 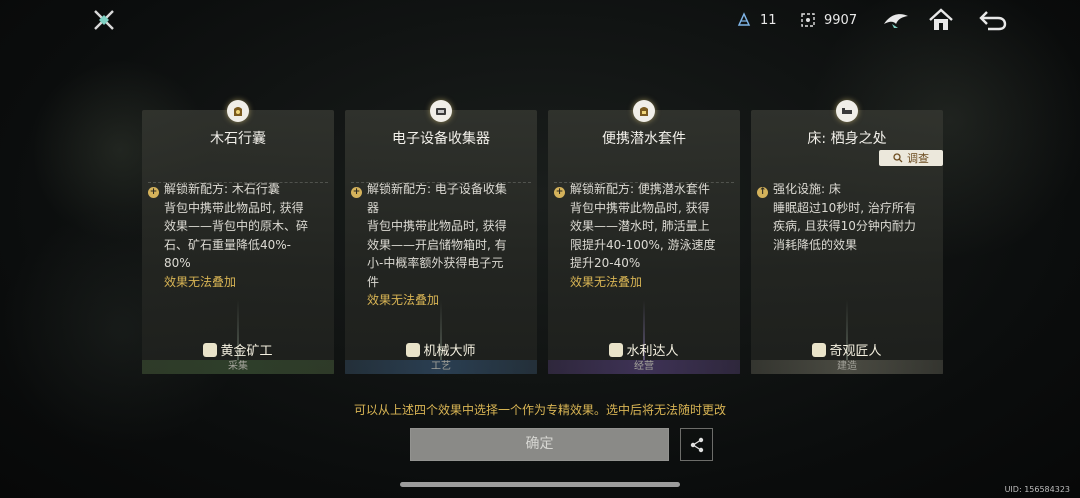 What do you see at coordinates (911, 158) in the screenshot?
I see `inspect-button: 调查` at bounding box center [911, 158].